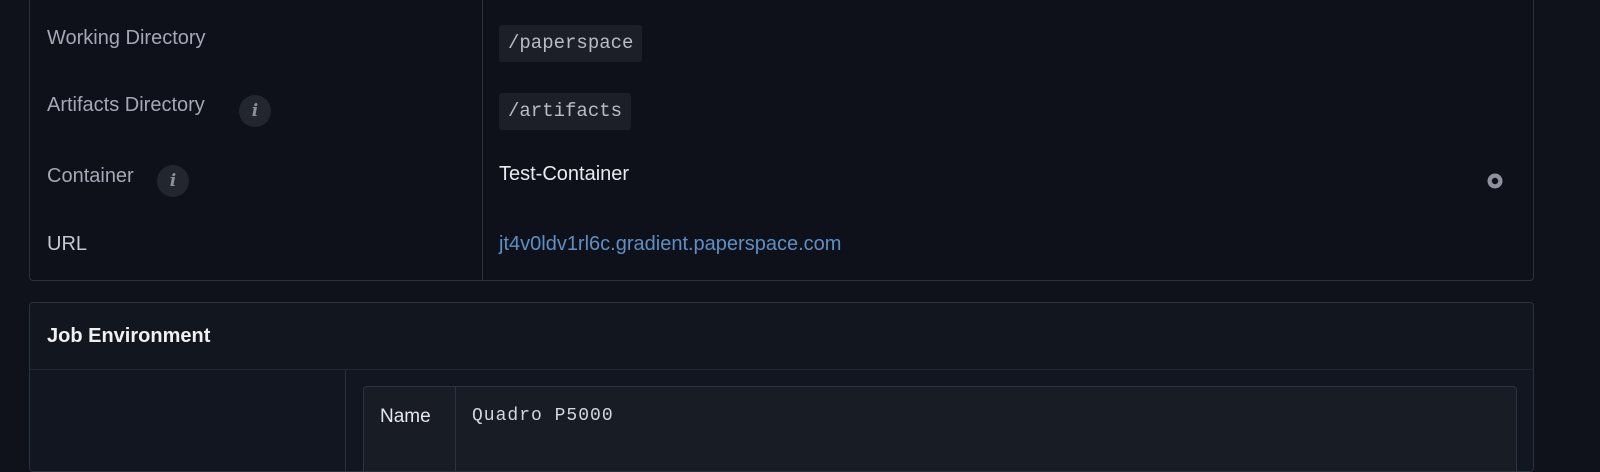  What do you see at coordinates (565, 111) in the screenshot?
I see `artifacts-directory-value: /artifacts` at bounding box center [565, 111].